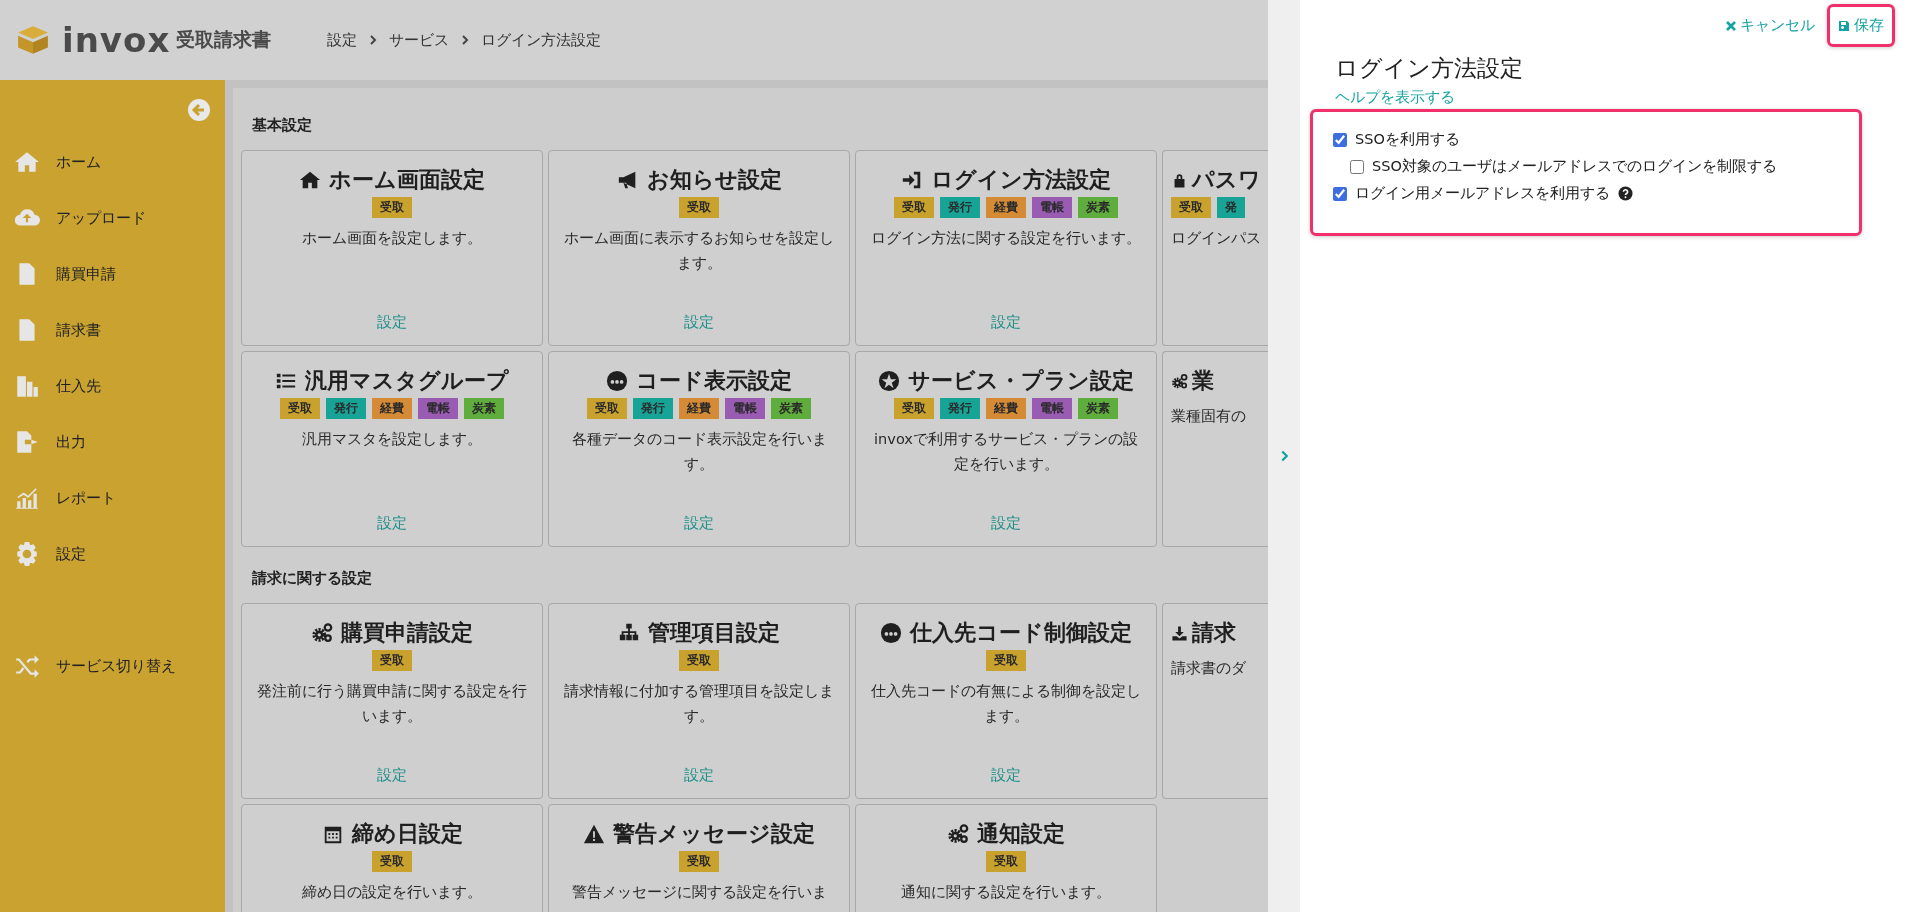 This screenshot has height=912, width=1920. Describe the element at coordinates (699, 251) in the screenshot. I see `card-description: ホーム画面に表示するお知らせを設定します。` at that location.